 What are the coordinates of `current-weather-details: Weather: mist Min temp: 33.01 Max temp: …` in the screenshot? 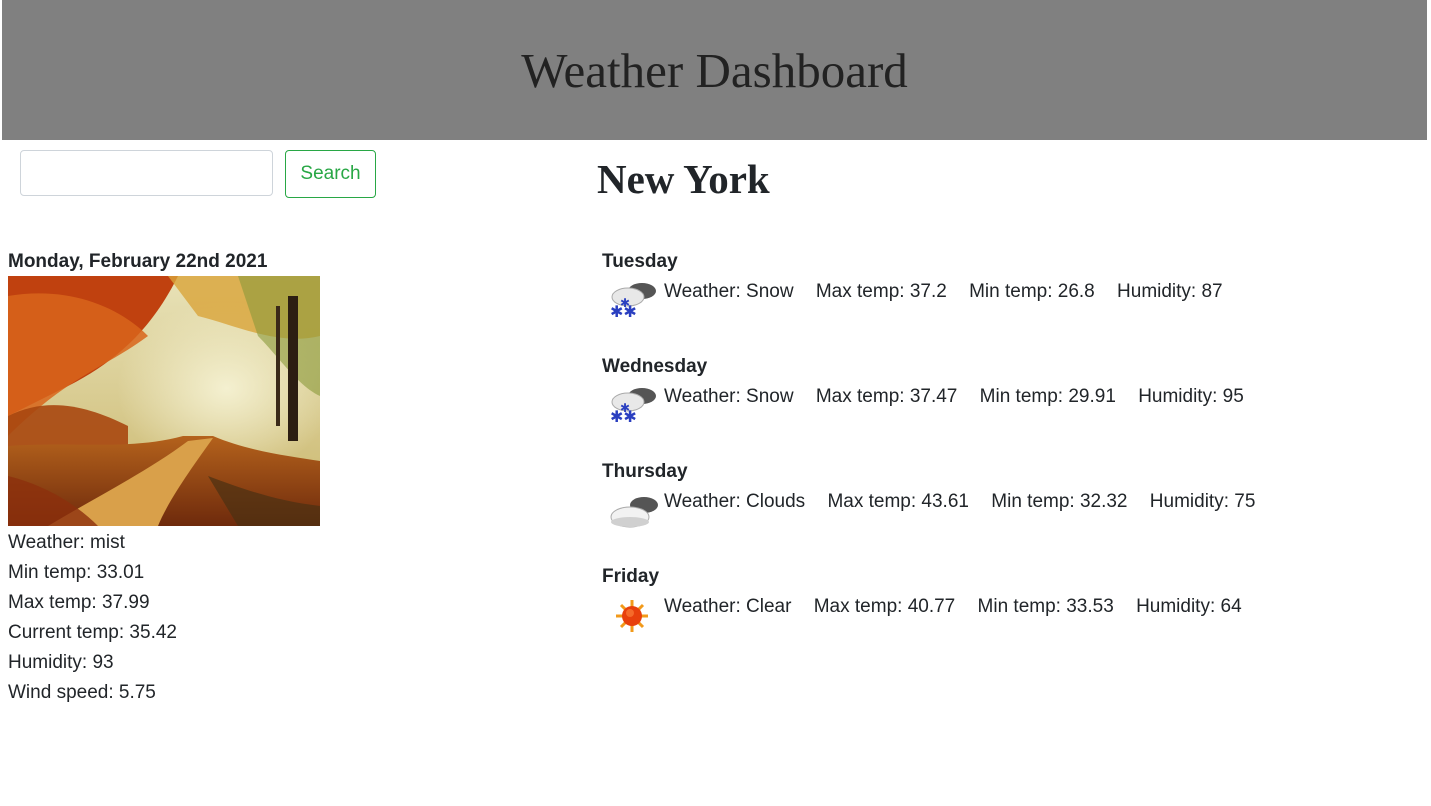 It's located at (208, 618).